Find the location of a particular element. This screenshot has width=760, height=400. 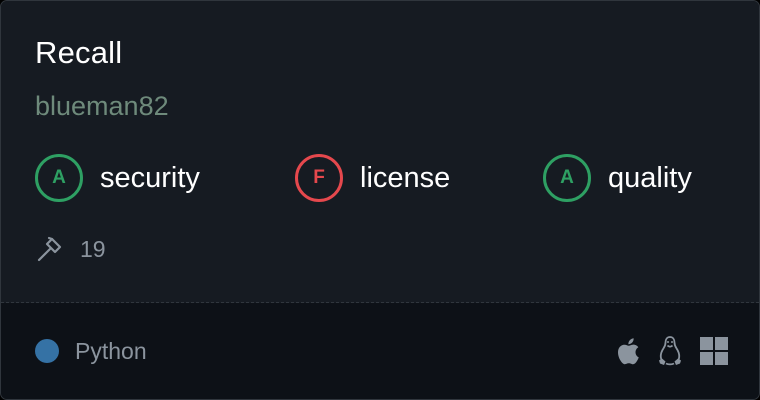

hammer-icon is located at coordinates (49, 249).